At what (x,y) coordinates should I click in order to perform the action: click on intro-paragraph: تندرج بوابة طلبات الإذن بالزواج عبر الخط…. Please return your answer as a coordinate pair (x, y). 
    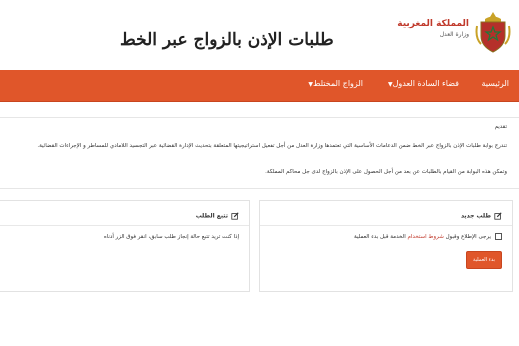
    Looking at the image, I should click on (272, 146).